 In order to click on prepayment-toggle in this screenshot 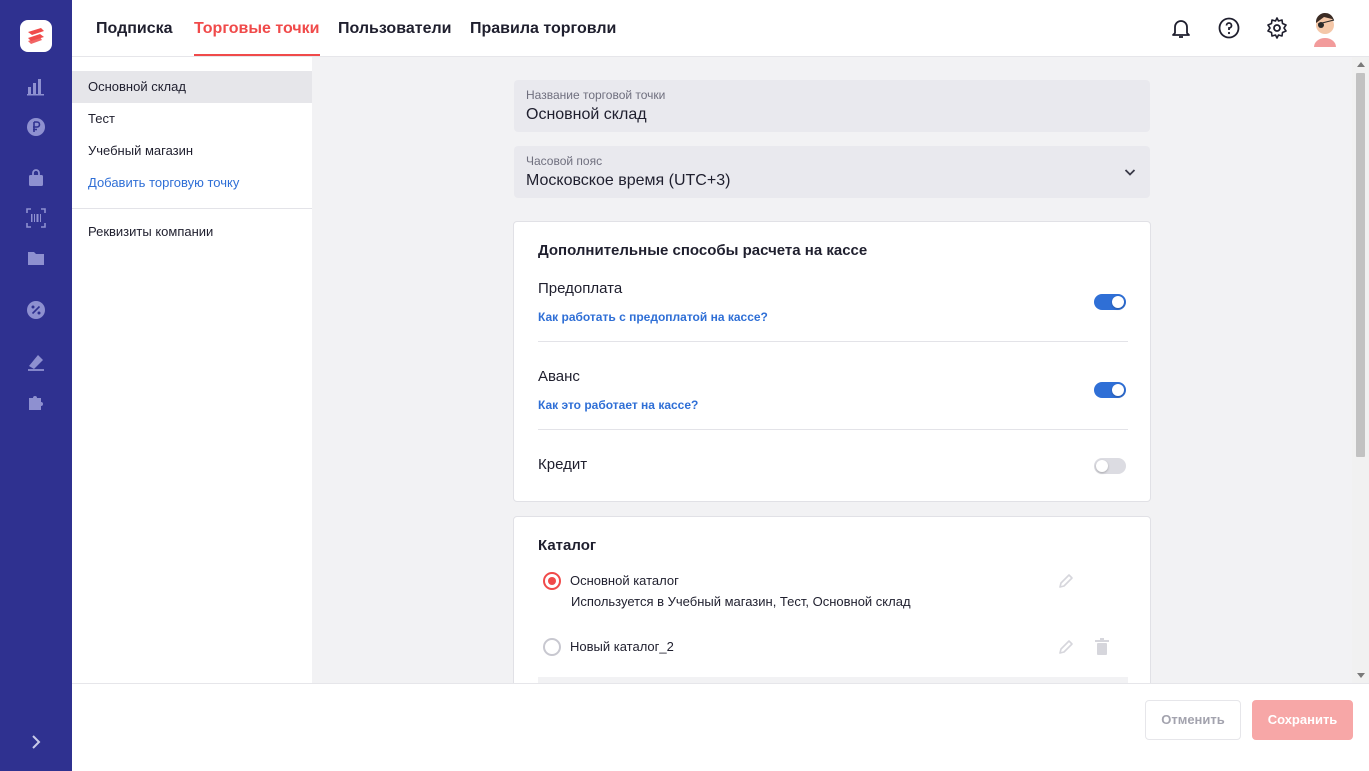, I will do `click(1110, 302)`.